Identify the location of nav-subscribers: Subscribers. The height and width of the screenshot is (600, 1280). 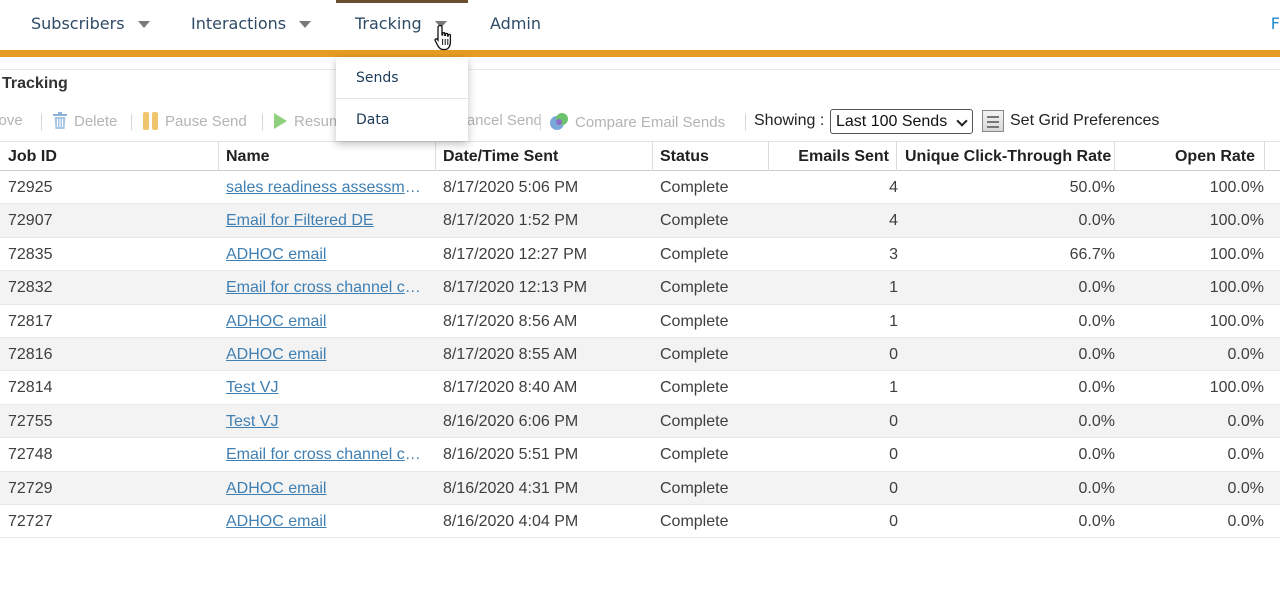
(90, 23).